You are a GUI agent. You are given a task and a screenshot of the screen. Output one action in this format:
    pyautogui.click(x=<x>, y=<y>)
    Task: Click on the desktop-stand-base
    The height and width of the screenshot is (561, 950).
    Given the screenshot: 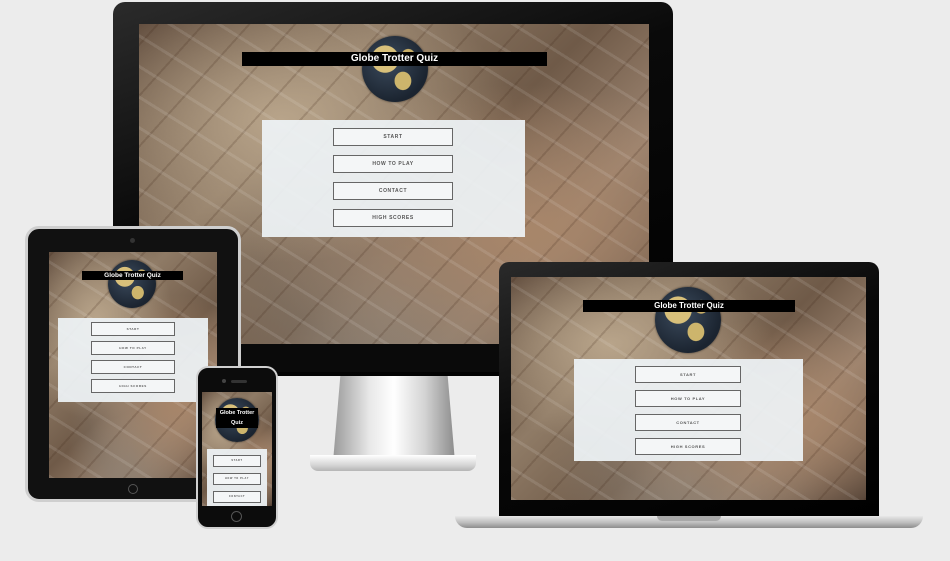 What is the action you would take?
    pyautogui.click(x=393, y=463)
    